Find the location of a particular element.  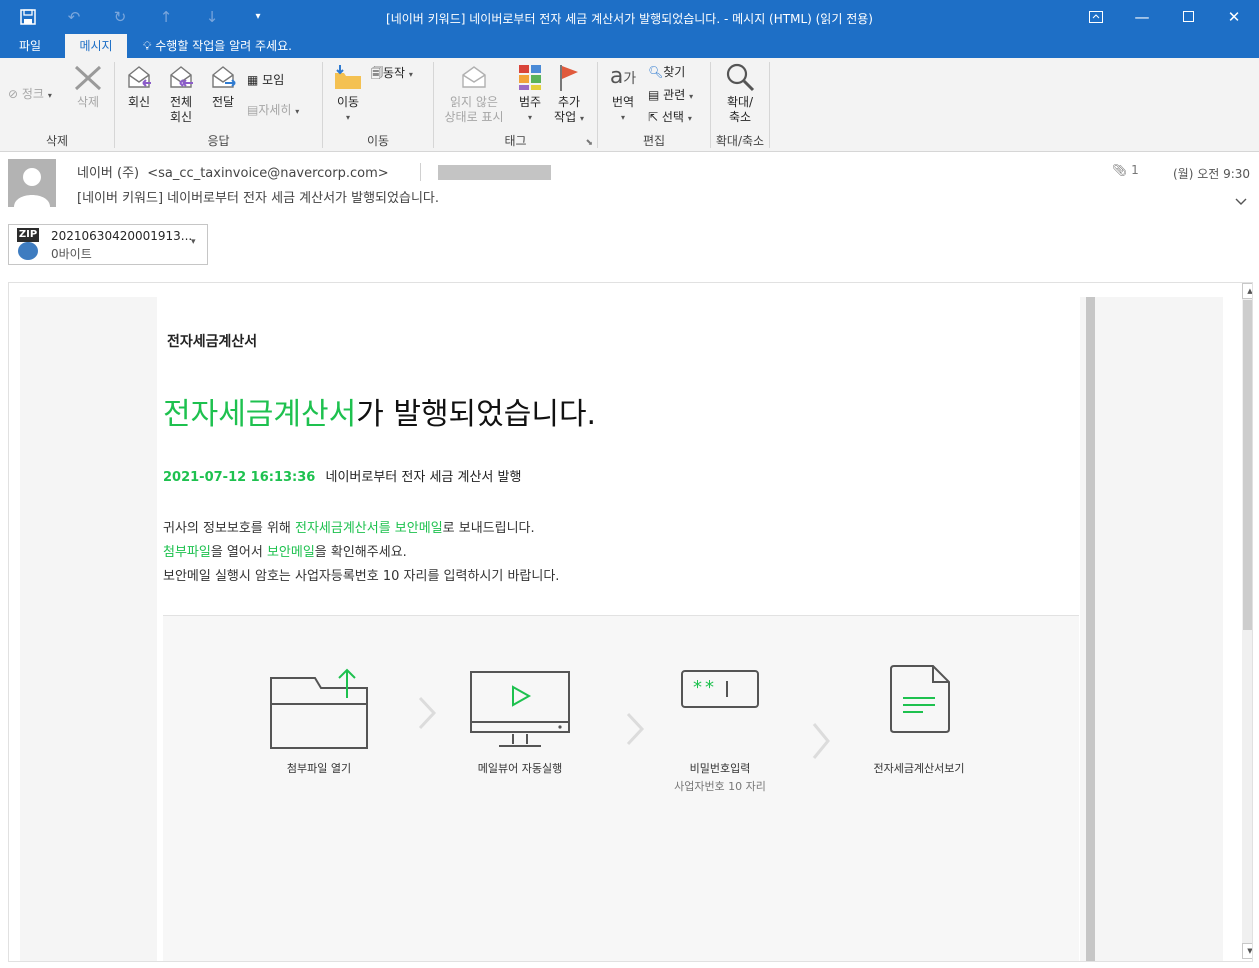

related-button: ▤ 관련 ▾ is located at coordinates (670, 95).